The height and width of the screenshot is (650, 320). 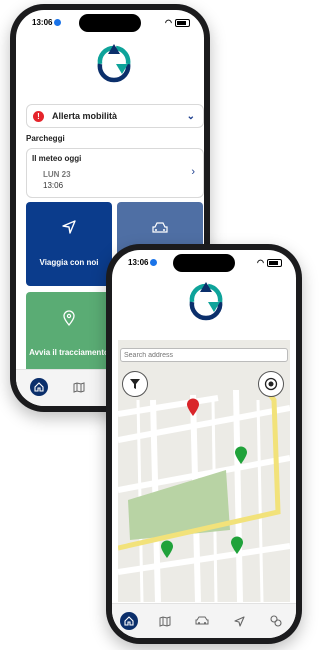 I want to click on parking-section-title: Parcheggi, so click(x=45, y=138).